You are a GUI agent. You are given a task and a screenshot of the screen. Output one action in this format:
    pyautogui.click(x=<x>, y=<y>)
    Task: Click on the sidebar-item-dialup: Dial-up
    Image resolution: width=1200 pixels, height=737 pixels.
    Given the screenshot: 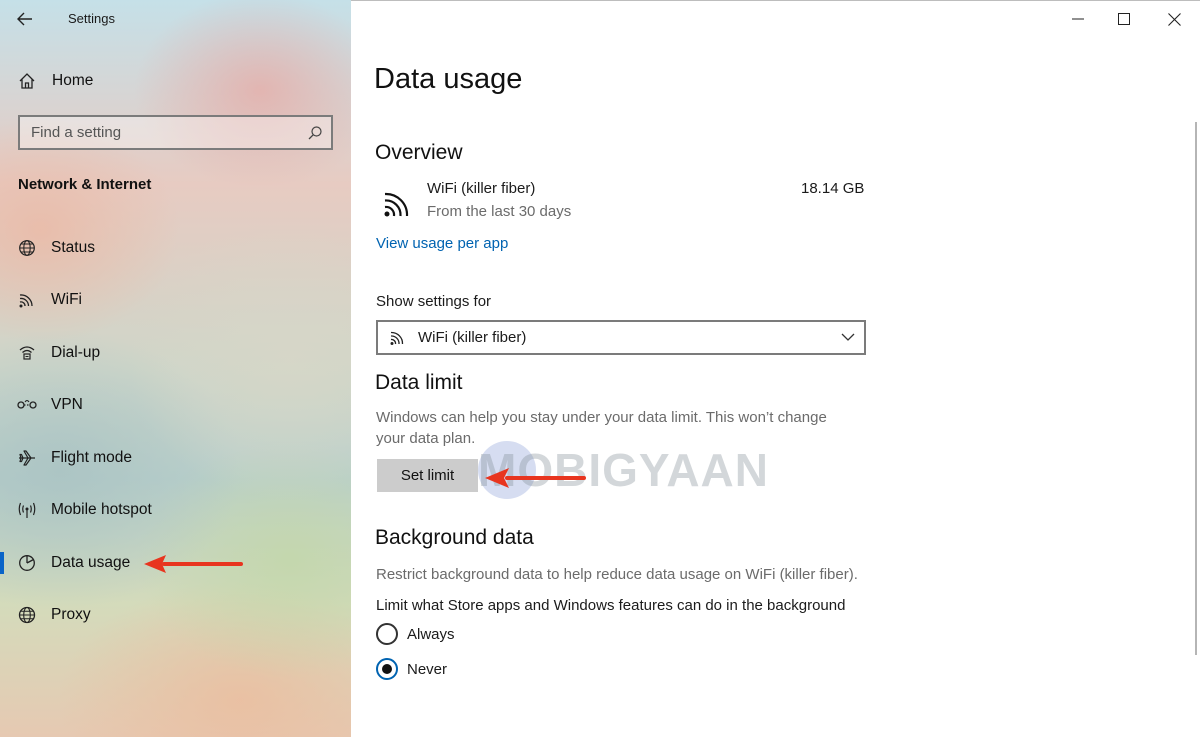 What is the action you would take?
    pyautogui.click(x=175, y=353)
    